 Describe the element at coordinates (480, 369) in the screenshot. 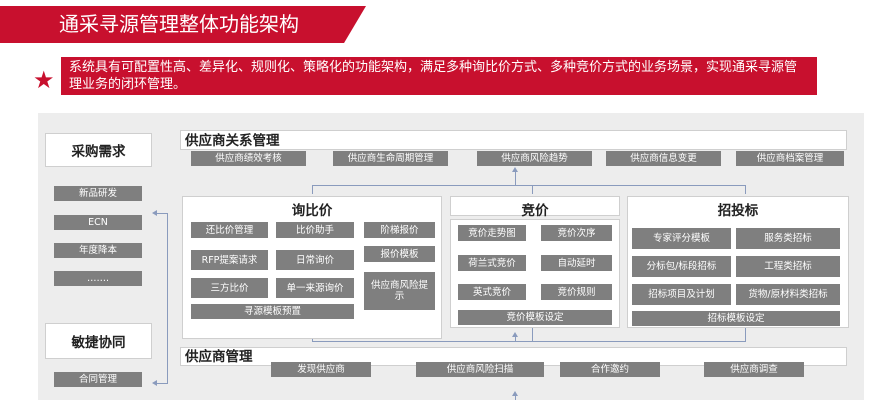

I see `supplier-mgmt-item: 供应商风险扫描` at that location.